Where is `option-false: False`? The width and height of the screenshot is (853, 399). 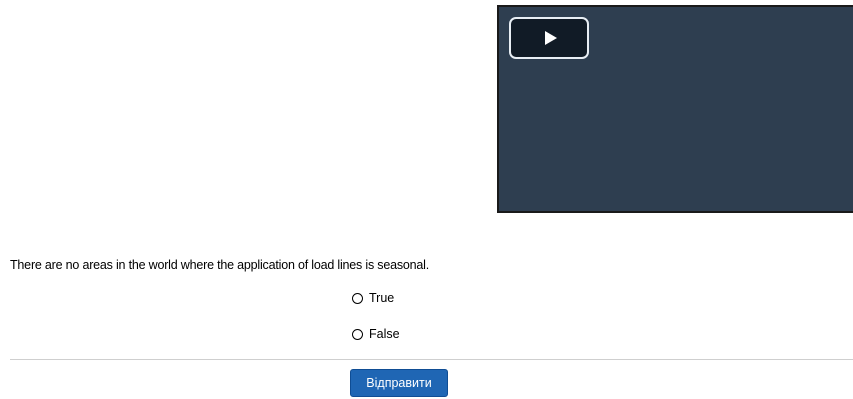
option-false: False is located at coordinates (376, 334).